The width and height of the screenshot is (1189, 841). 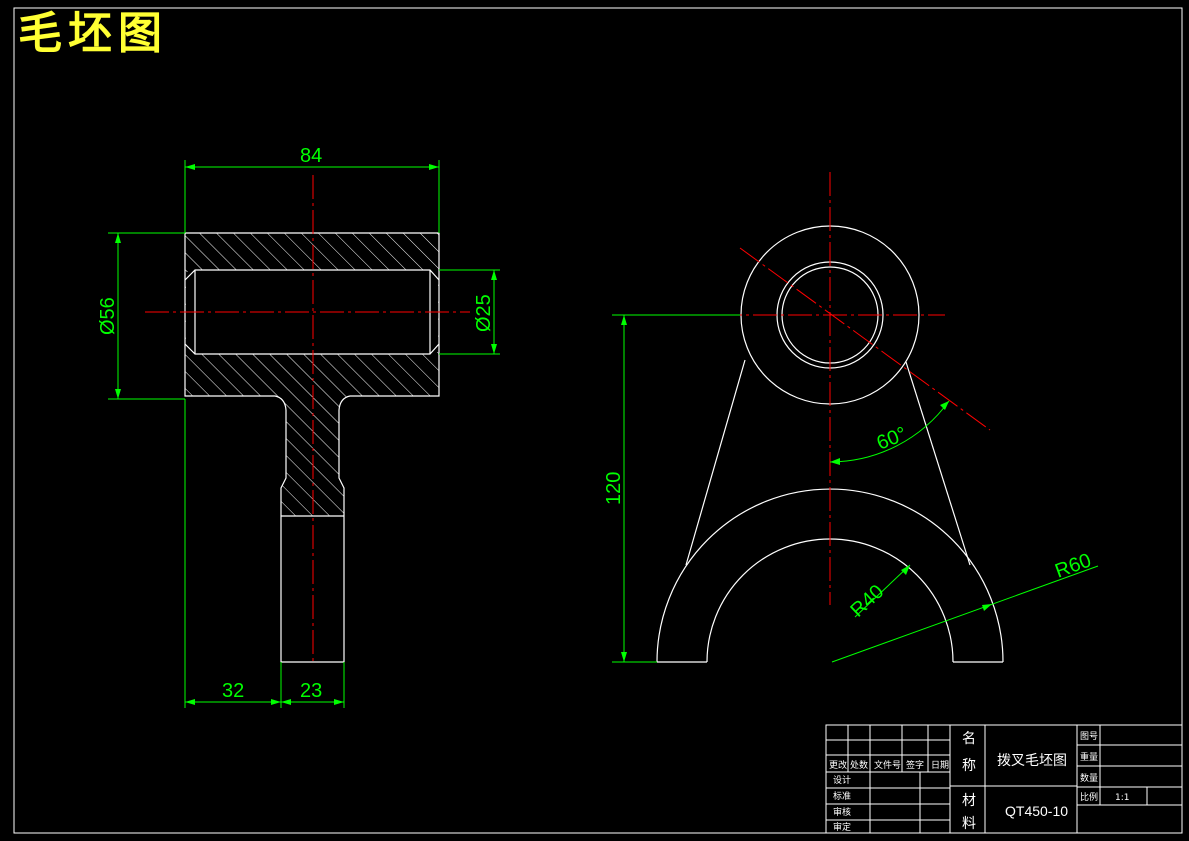 What do you see at coordinates (887, 765) in the screenshot?
I see `rev-header-doc: 文件号` at bounding box center [887, 765].